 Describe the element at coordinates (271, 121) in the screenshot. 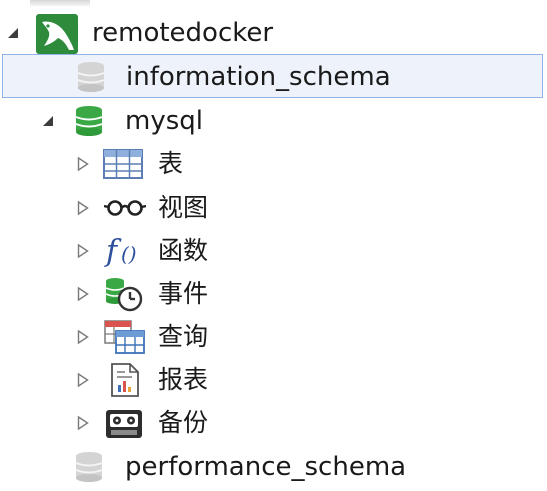

I see `tree-item-db-mysql: mysql` at that location.